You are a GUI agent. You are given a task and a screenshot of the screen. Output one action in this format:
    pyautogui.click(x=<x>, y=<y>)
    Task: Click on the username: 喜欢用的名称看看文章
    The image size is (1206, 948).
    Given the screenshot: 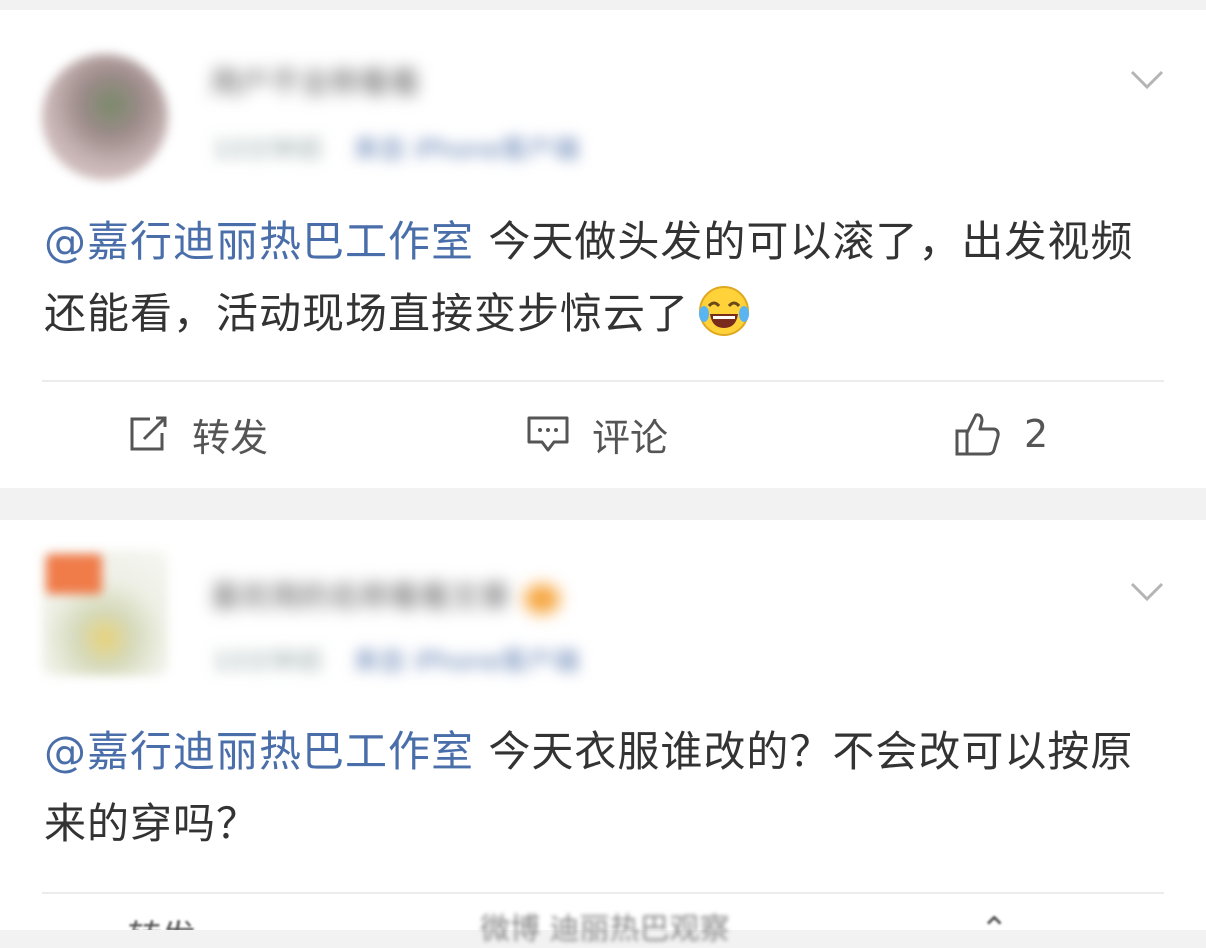 What is the action you would take?
    pyautogui.click(x=385, y=598)
    